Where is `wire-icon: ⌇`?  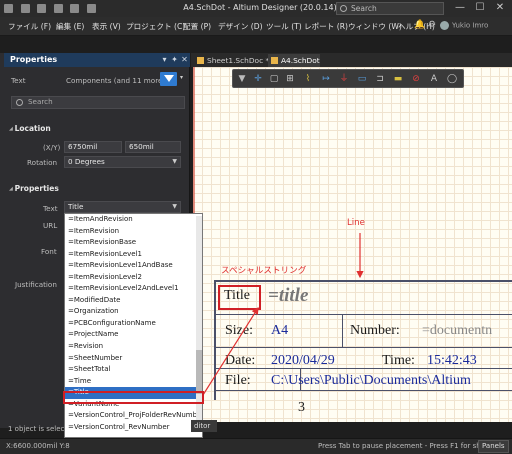 wire-icon: ⌇ is located at coordinates (308, 79).